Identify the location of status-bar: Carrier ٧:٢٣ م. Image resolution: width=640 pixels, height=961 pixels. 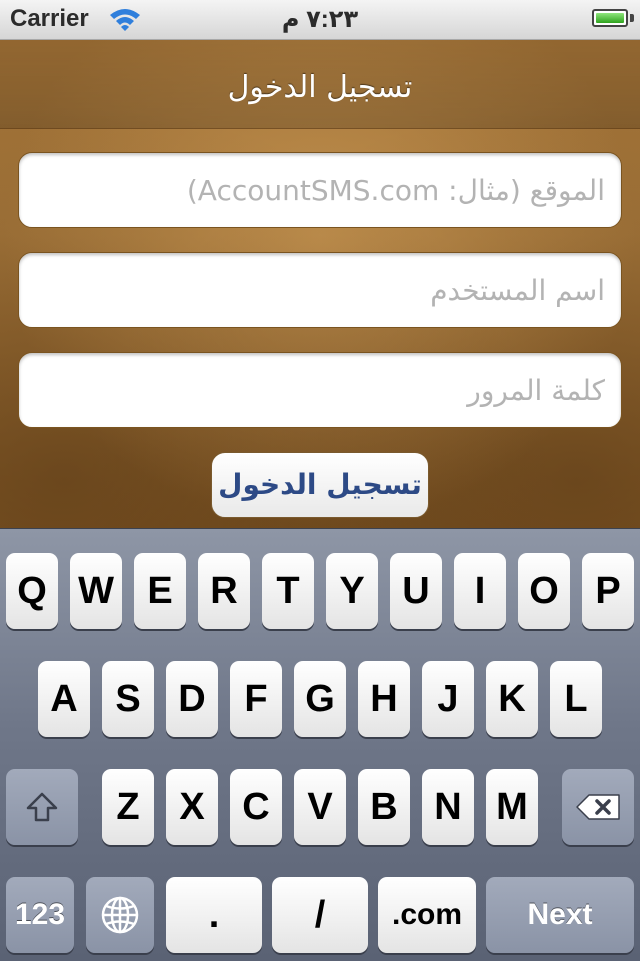
(320, 20).